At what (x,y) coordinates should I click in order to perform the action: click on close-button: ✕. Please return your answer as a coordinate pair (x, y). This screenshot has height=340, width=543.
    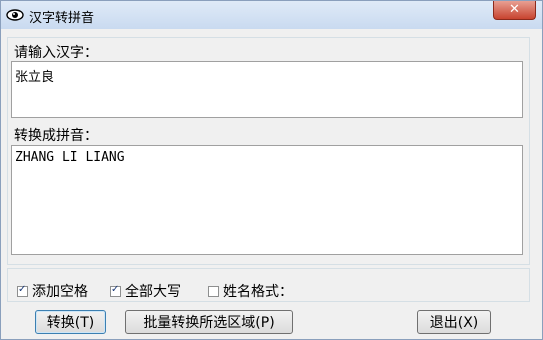
    Looking at the image, I should click on (514, 10).